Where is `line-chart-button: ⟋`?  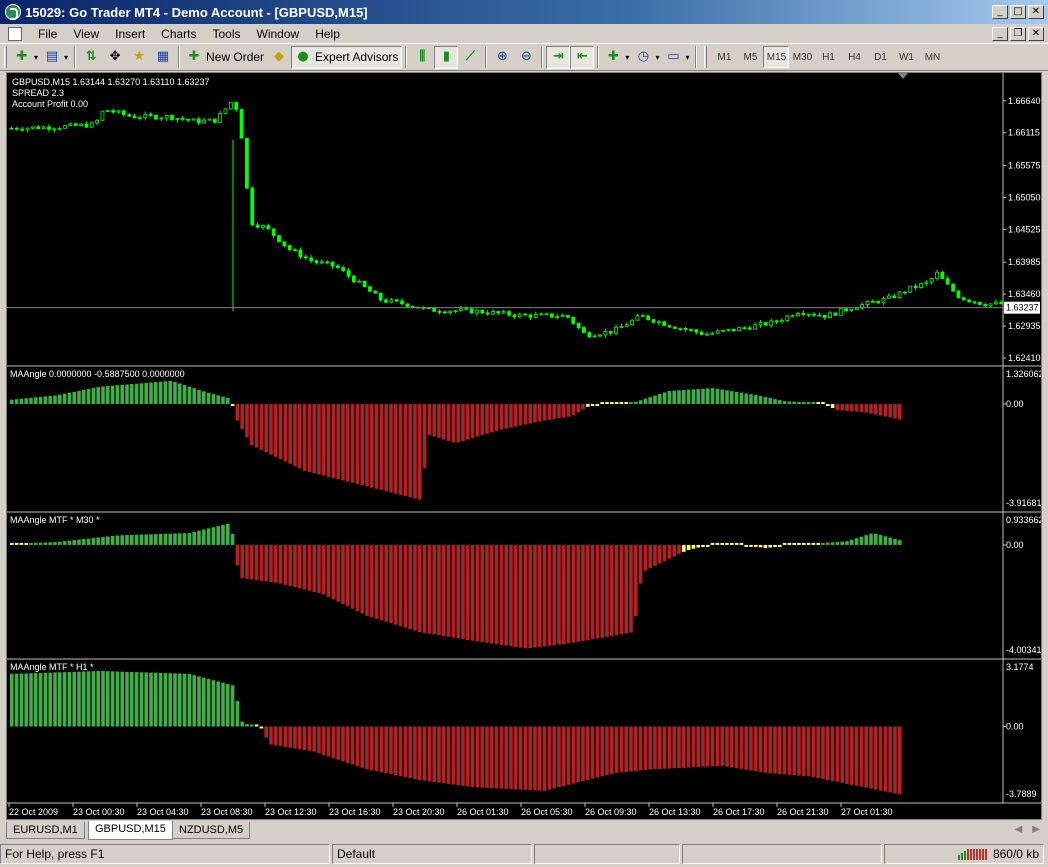
line-chart-button: ⟋ is located at coordinates (470, 57).